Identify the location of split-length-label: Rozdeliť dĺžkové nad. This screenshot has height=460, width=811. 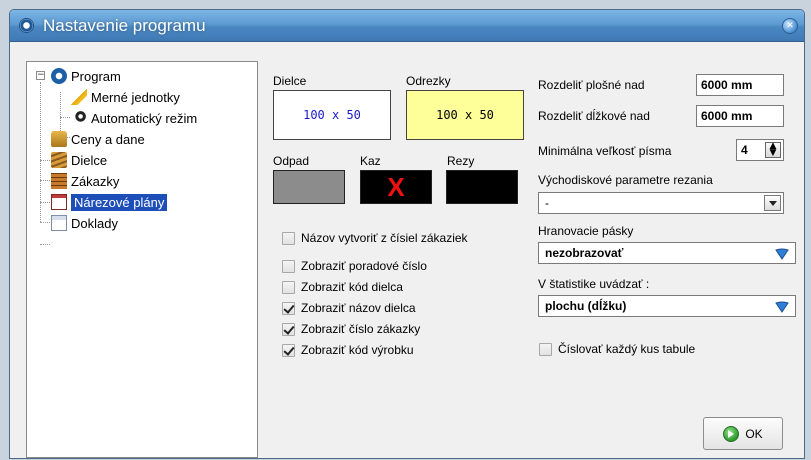
(594, 116).